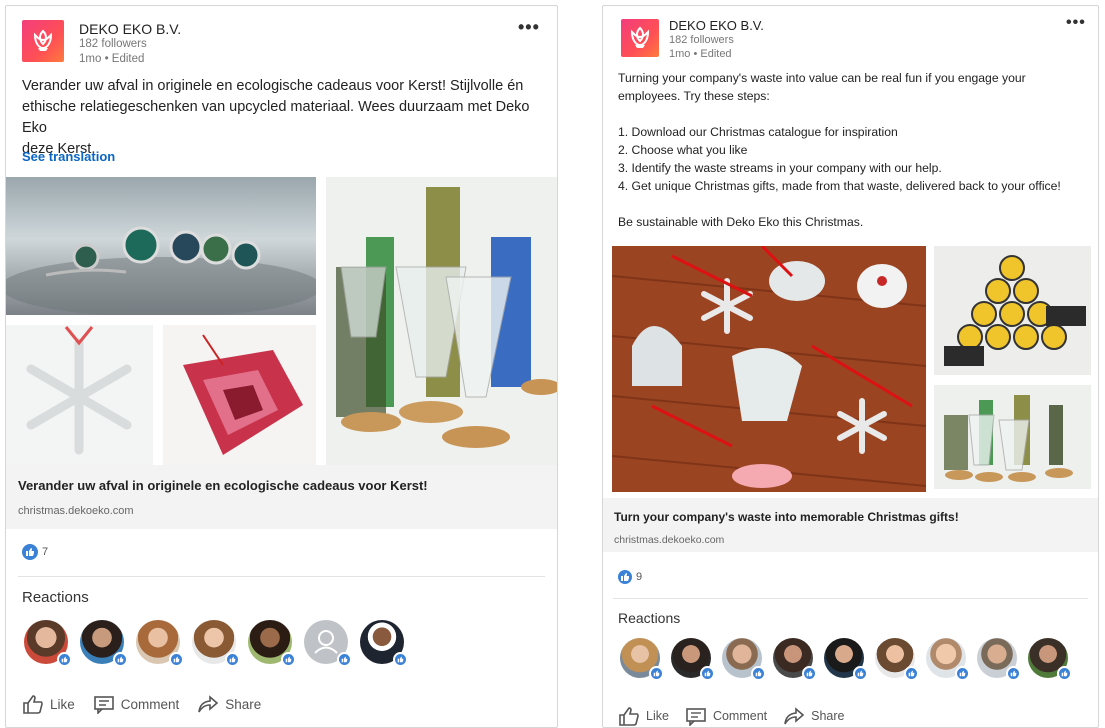 The height and width of the screenshot is (728, 1105). What do you see at coordinates (239, 395) in the screenshot?
I see `image-patchwork-ornament` at bounding box center [239, 395].